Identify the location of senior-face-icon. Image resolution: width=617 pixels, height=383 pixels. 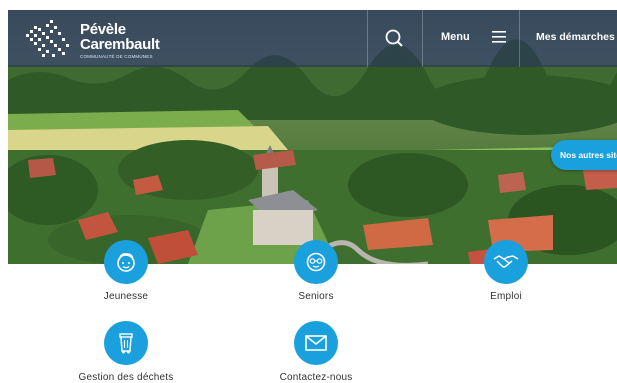
(316, 262).